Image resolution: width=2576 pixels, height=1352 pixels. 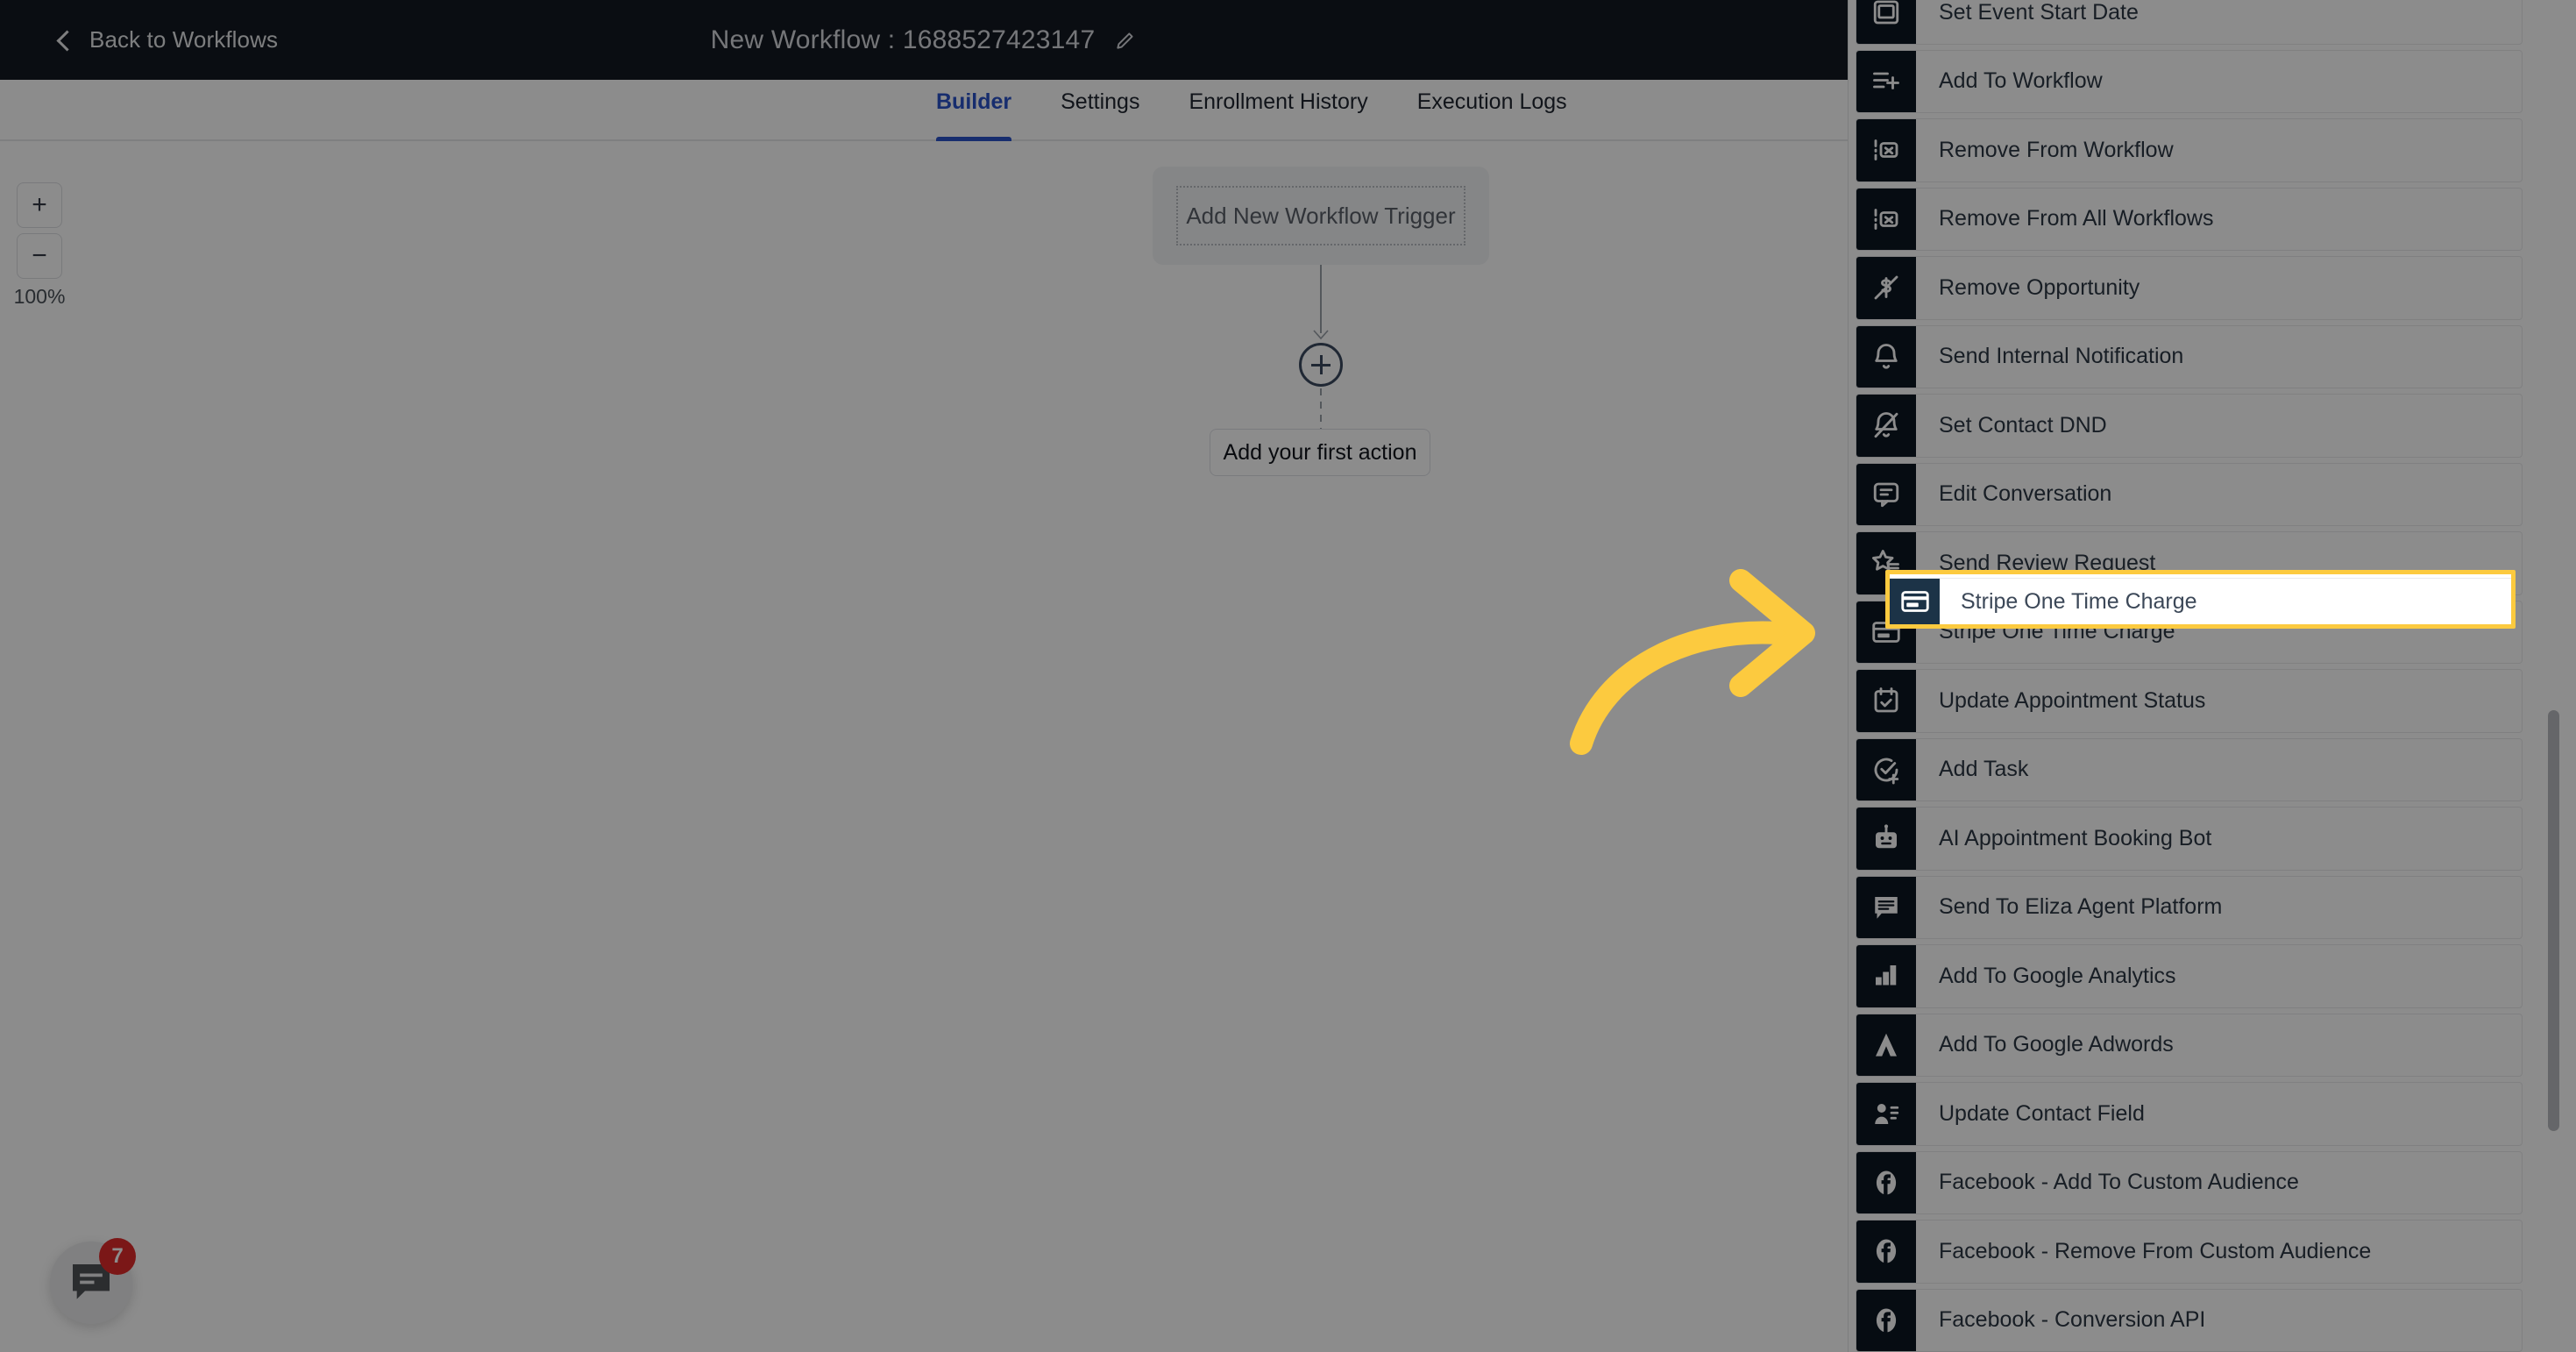 What do you see at coordinates (2076, 218) in the screenshot?
I see `action-list-item-label: Remove From All Workflows` at bounding box center [2076, 218].